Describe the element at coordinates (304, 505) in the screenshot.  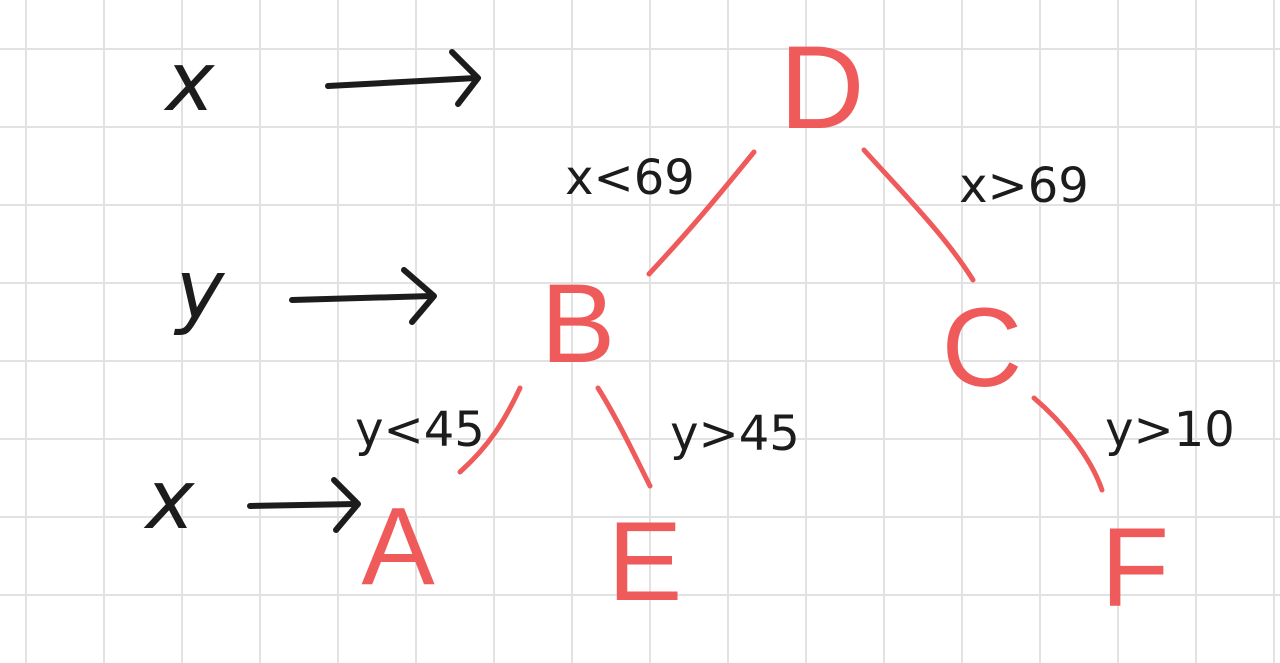
I see `arrow-level2` at that location.